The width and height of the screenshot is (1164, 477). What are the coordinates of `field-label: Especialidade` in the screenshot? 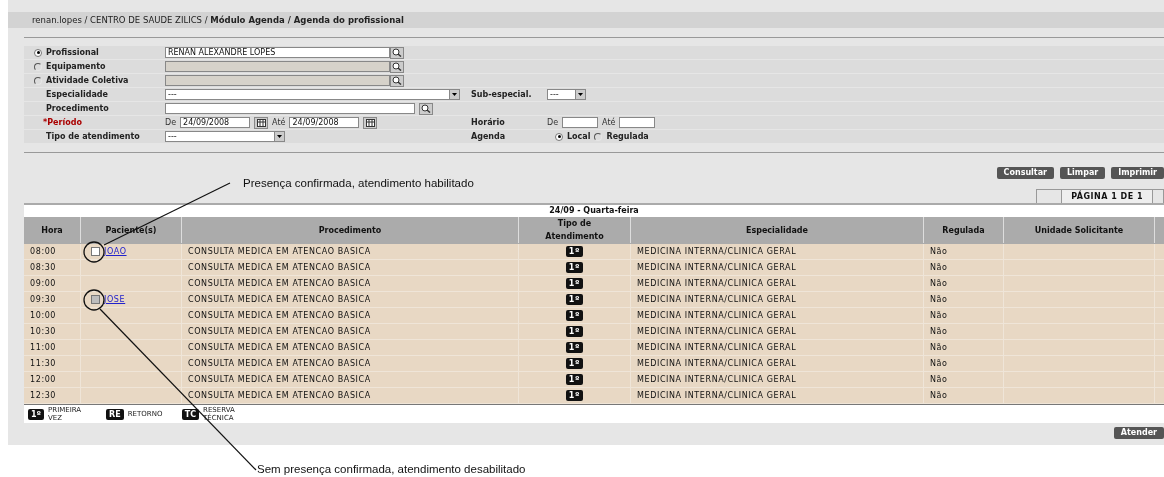 It's located at (77, 94).